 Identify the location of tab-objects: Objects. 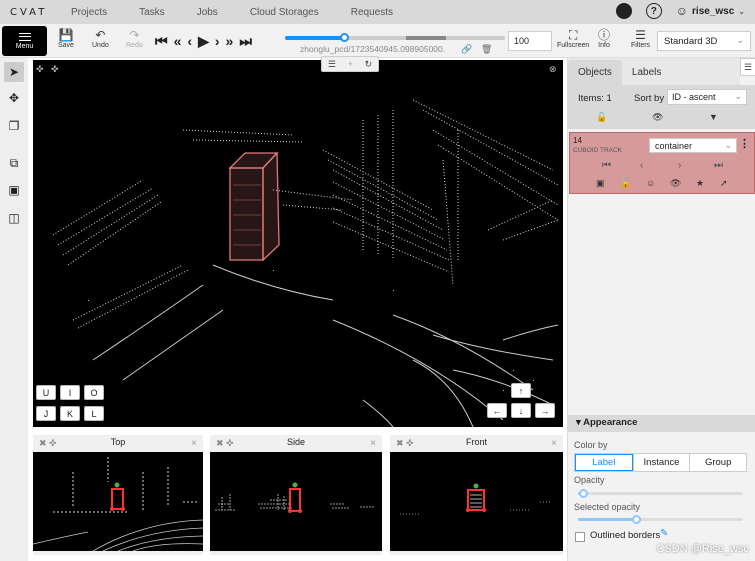
(595, 72).